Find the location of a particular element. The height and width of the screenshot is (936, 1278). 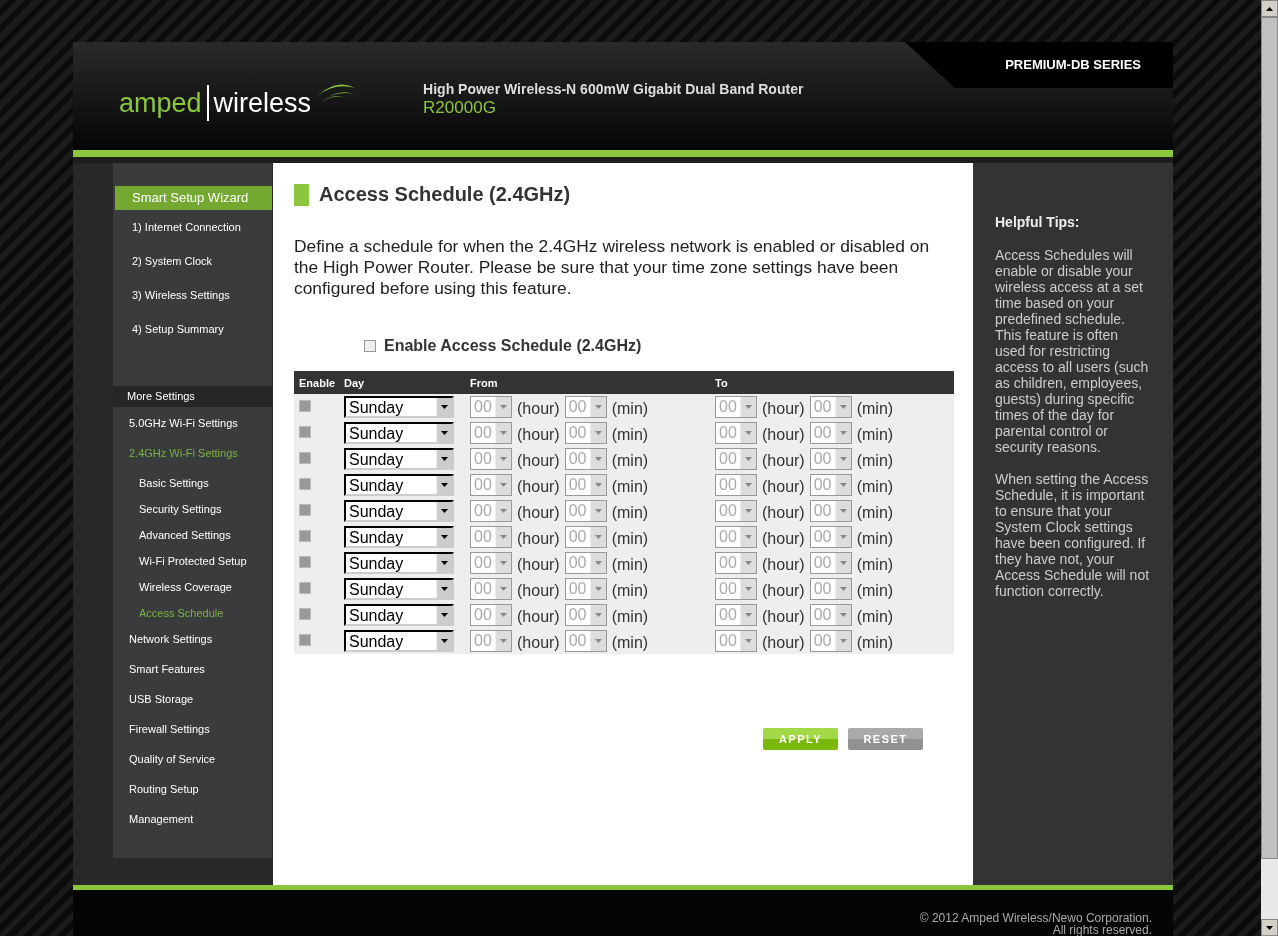

copyright-text: All rights reserved. is located at coordinates (1101, 930).